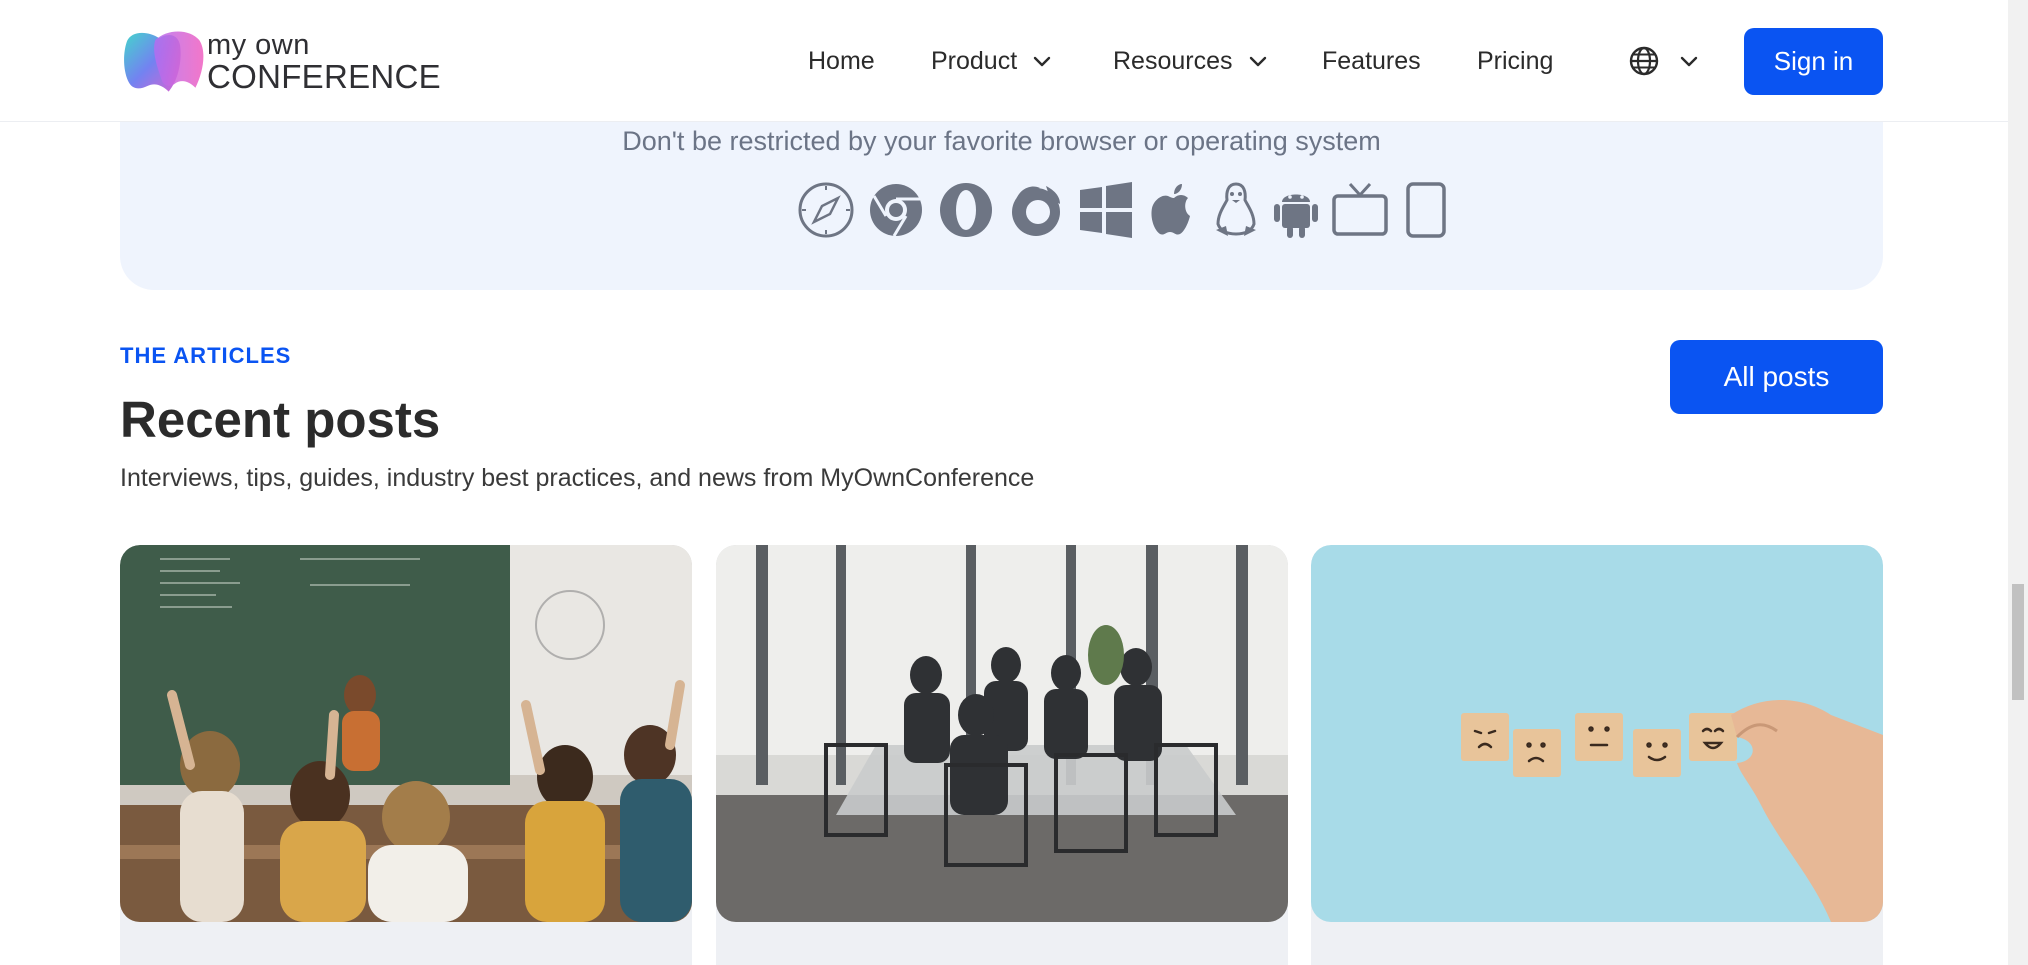 The width and height of the screenshot is (2028, 965). I want to click on nav-product-label: Product, so click(974, 60).